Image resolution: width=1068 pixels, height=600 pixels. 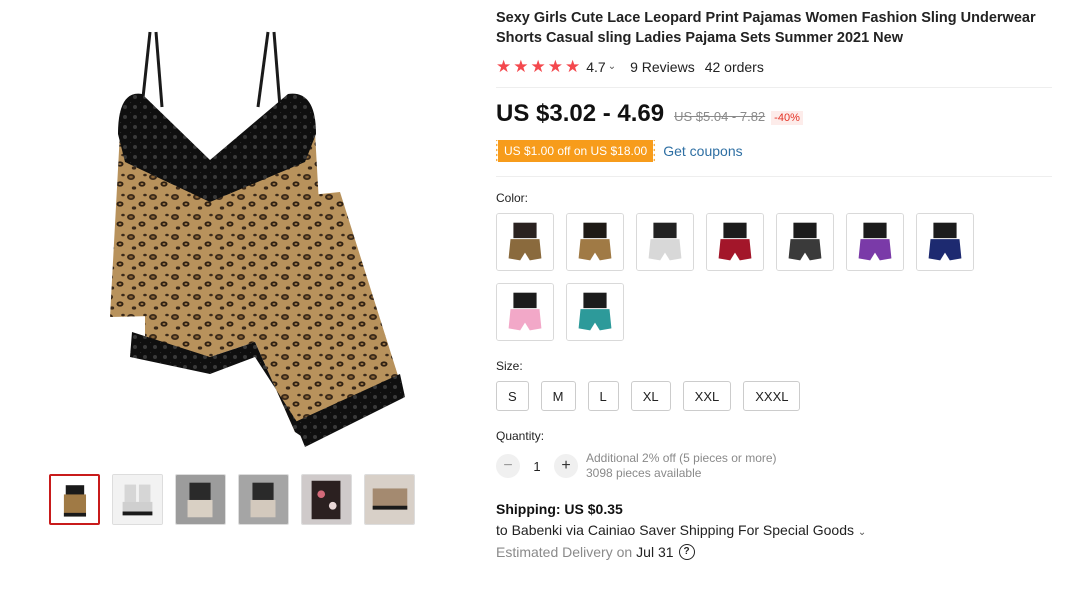 I want to click on thumbnail-strip, so click(x=232, y=499).